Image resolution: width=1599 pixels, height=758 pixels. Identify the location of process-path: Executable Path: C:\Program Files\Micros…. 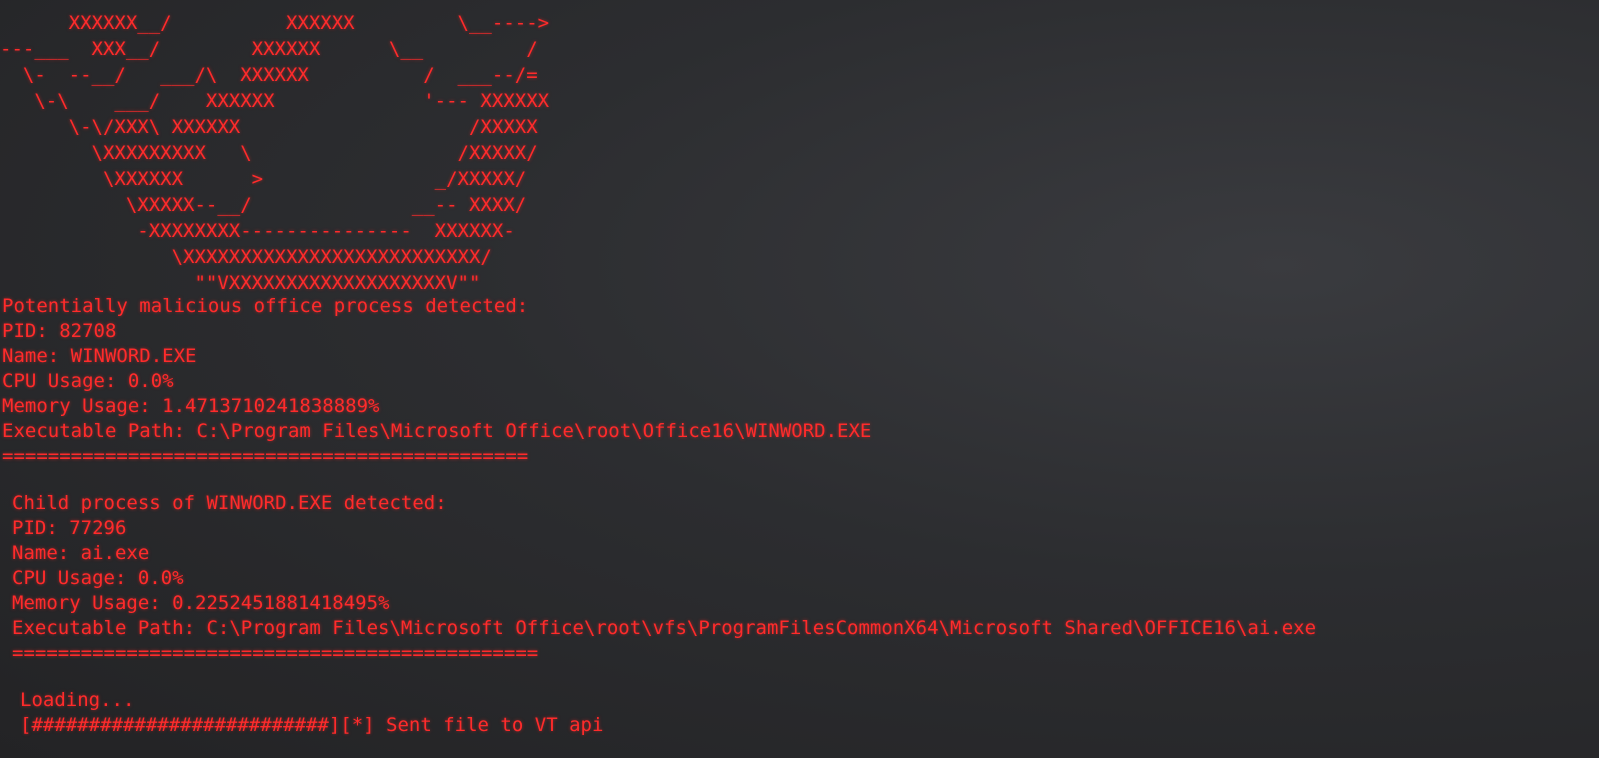
(437, 431).